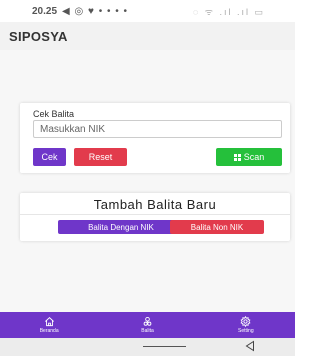 The image size is (320, 356). Describe the element at coordinates (49, 157) in the screenshot. I see `cek-button: Cek` at that location.